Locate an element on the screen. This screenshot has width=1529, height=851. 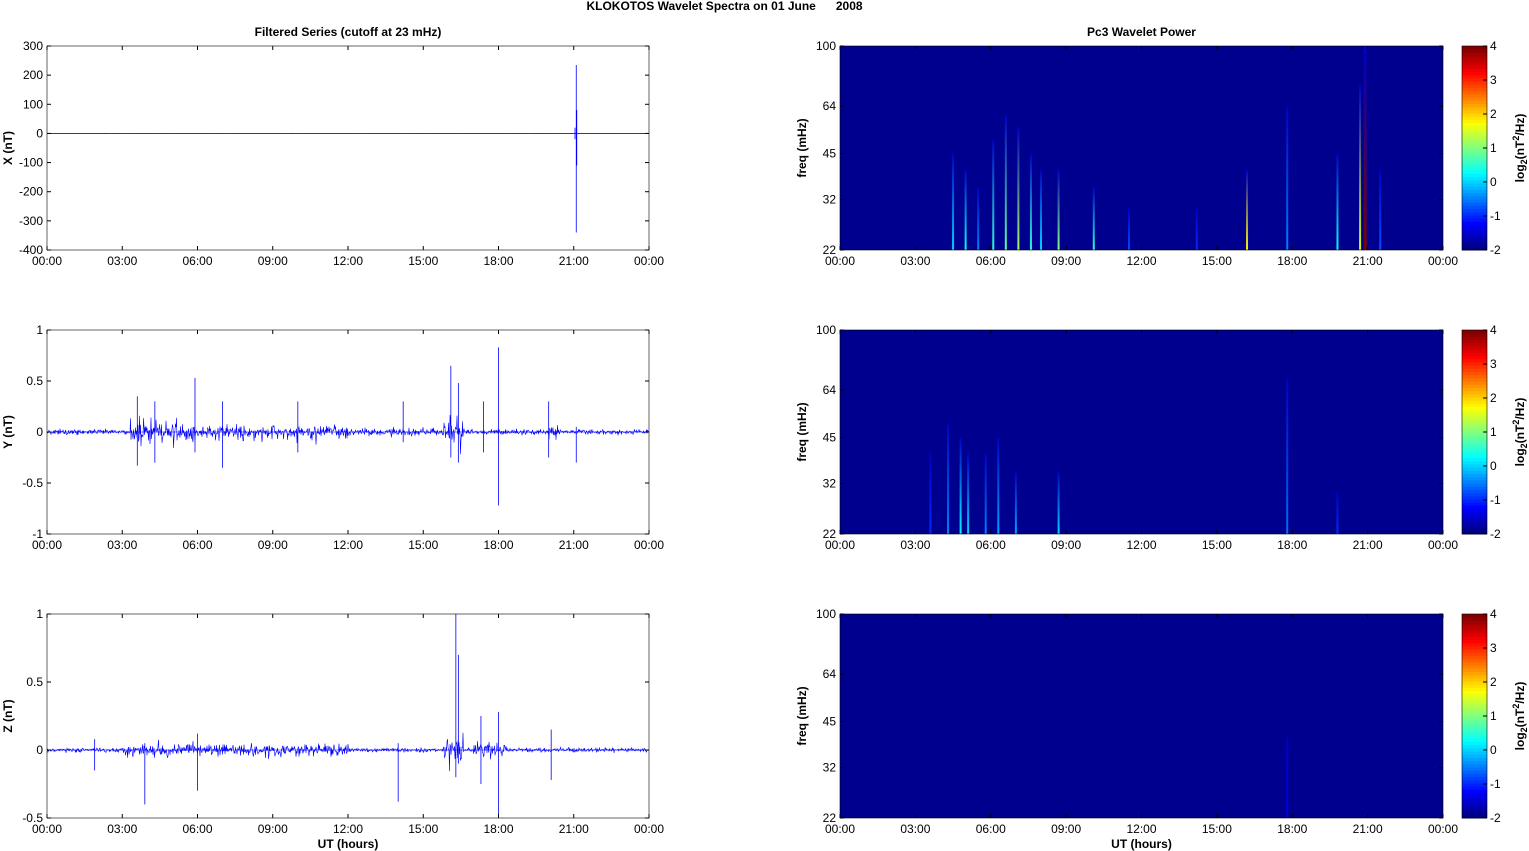
y-tick-label: -400 is located at coordinates (31, 250).